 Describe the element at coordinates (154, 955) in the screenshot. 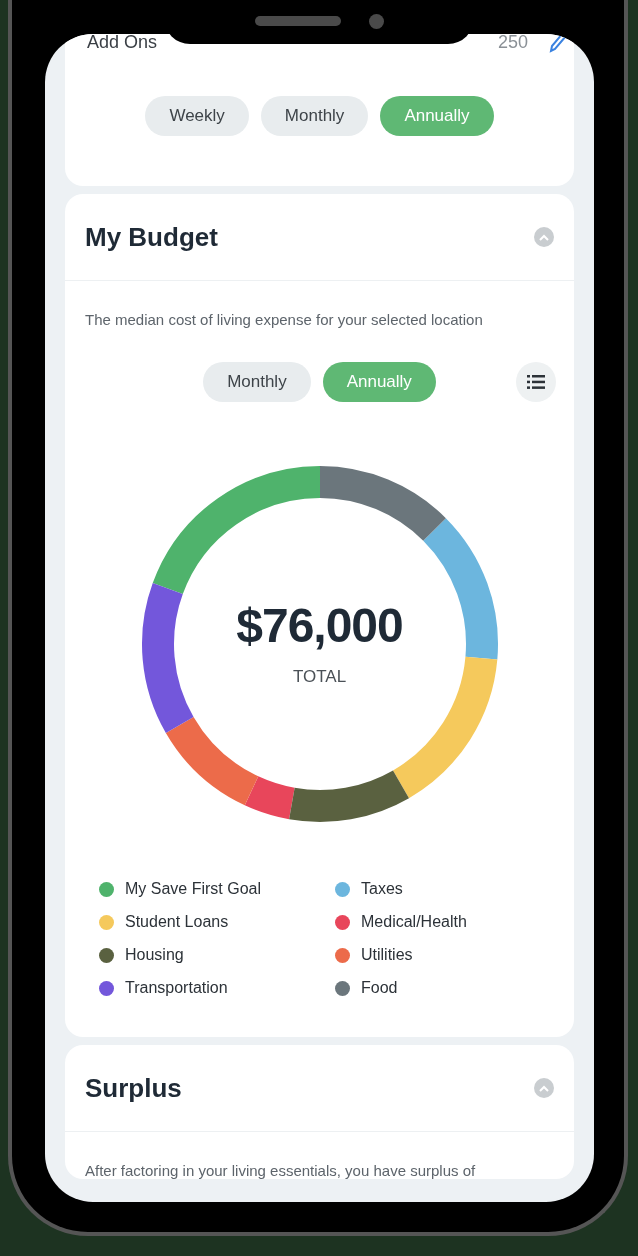

I see `legend-label: Housing` at that location.